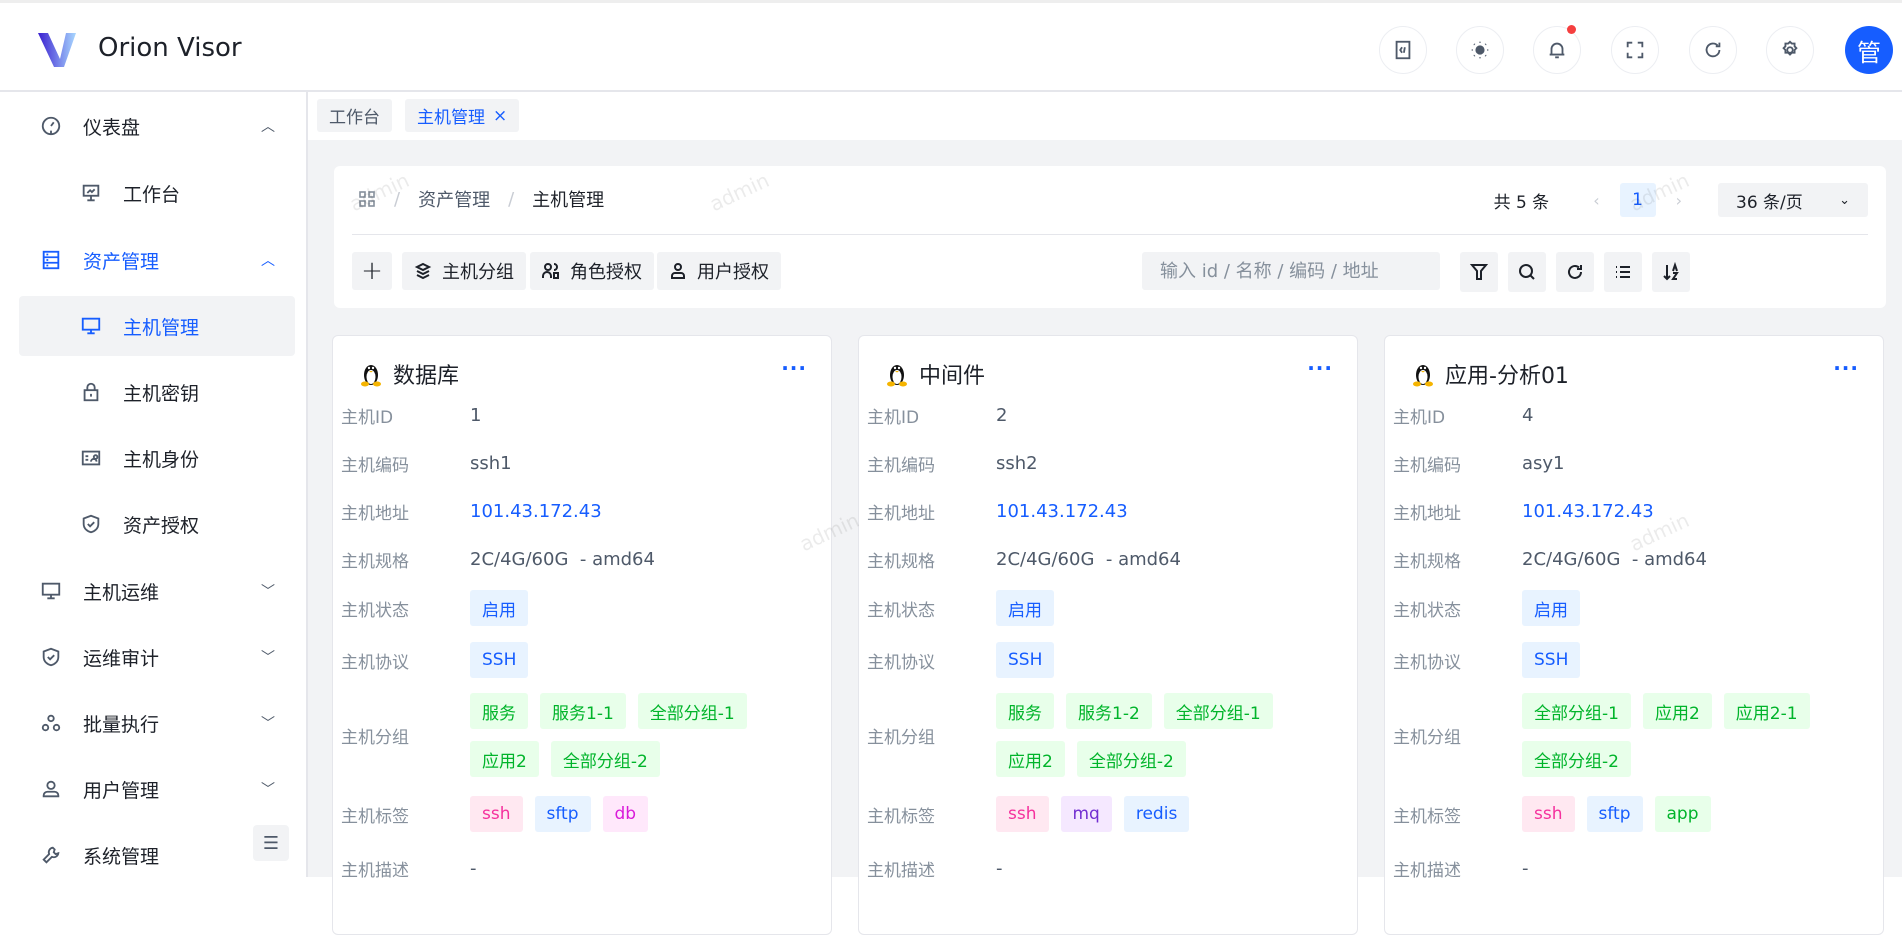 The width and height of the screenshot is (1902, 935). What do you see at coordinates (1623, 272) in the screenshot?
I see `list-view-button` at bounding box center [1623, 272].